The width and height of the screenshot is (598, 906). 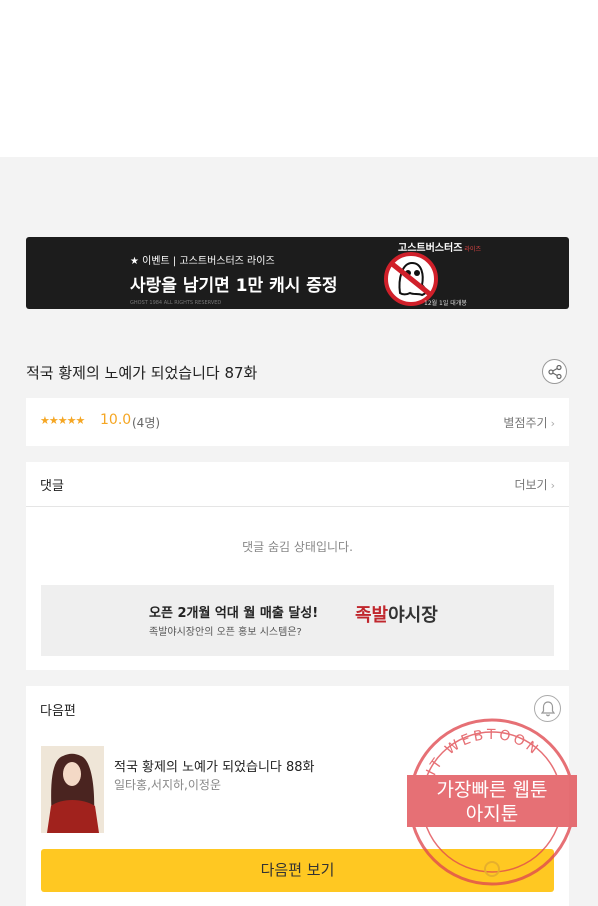 I want to click on next-heading: 다음편, so click(x=58, y=711).